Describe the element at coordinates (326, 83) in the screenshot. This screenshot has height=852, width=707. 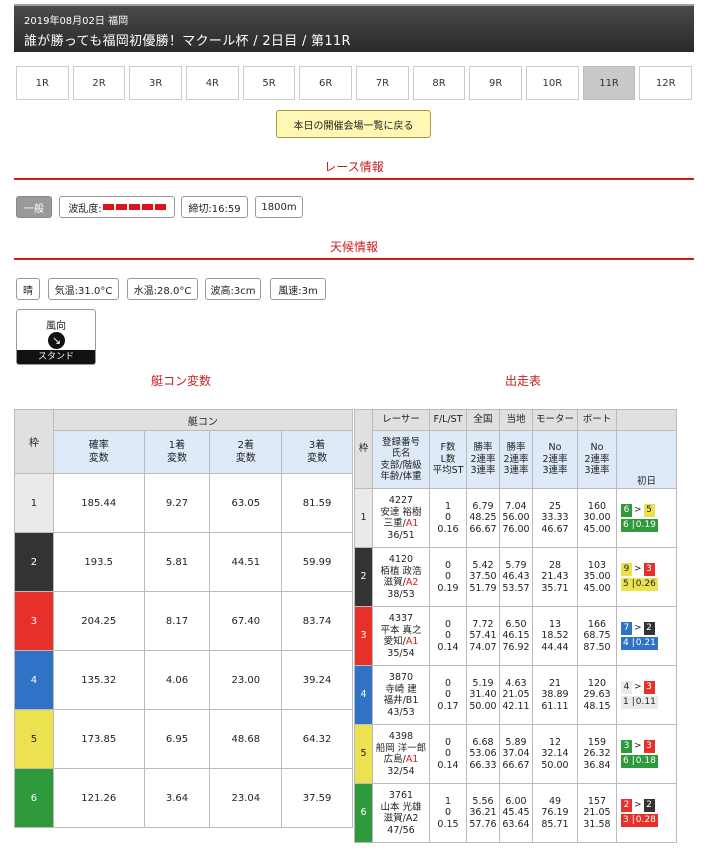
I see `race-tab-6r: 6R` at that location.